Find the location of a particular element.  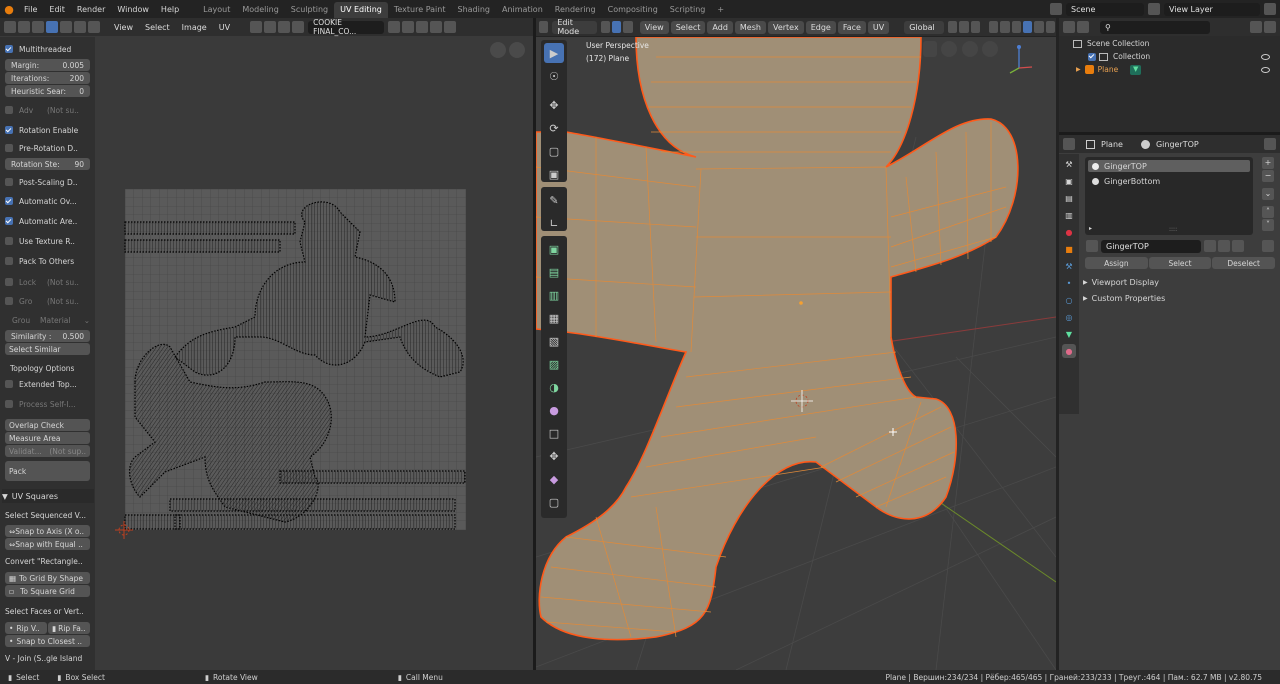

scene-collection-label: Scene Collection is located at coordinates (1118, 43).